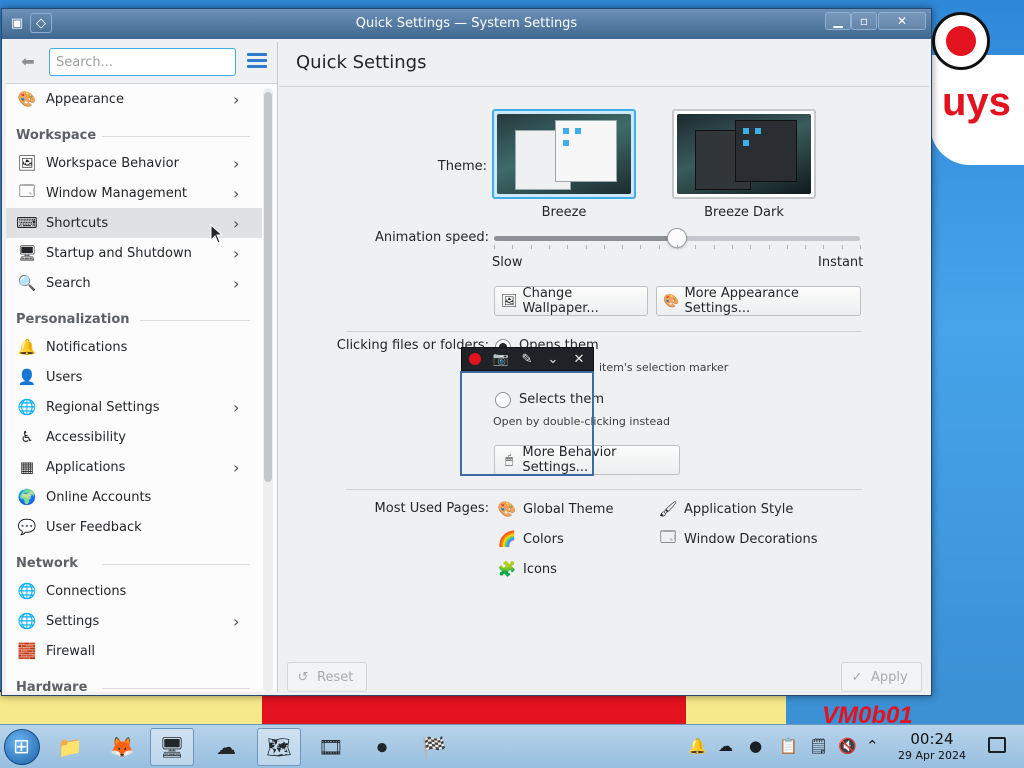 This screenshot has width=1024, height=768. What do you see at coordinates (134, 651) in the screenshot?
I see `sidebar-item-firewall: 🧱 Firewall` at bounding box center [134, 651].